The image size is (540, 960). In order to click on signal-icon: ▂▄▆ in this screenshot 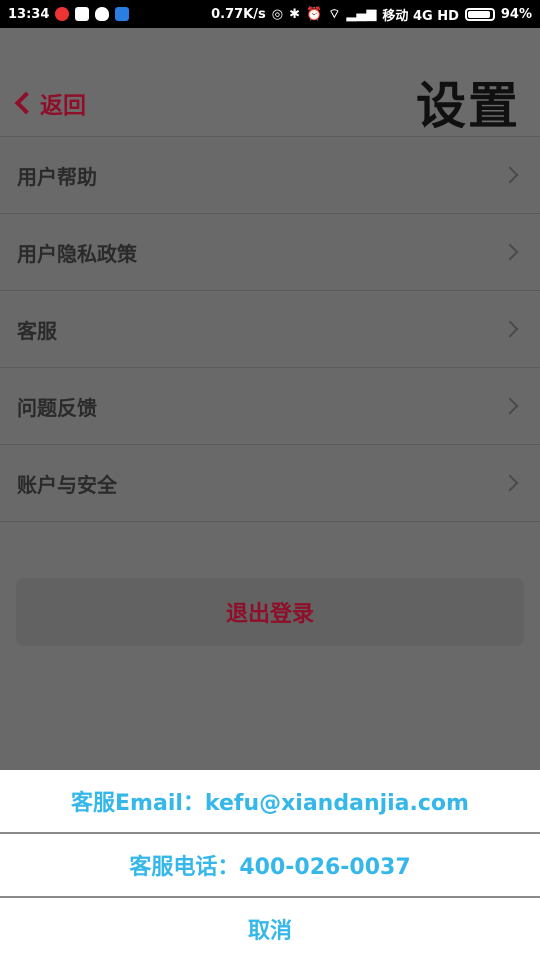, I will do `click(361, 14)`.